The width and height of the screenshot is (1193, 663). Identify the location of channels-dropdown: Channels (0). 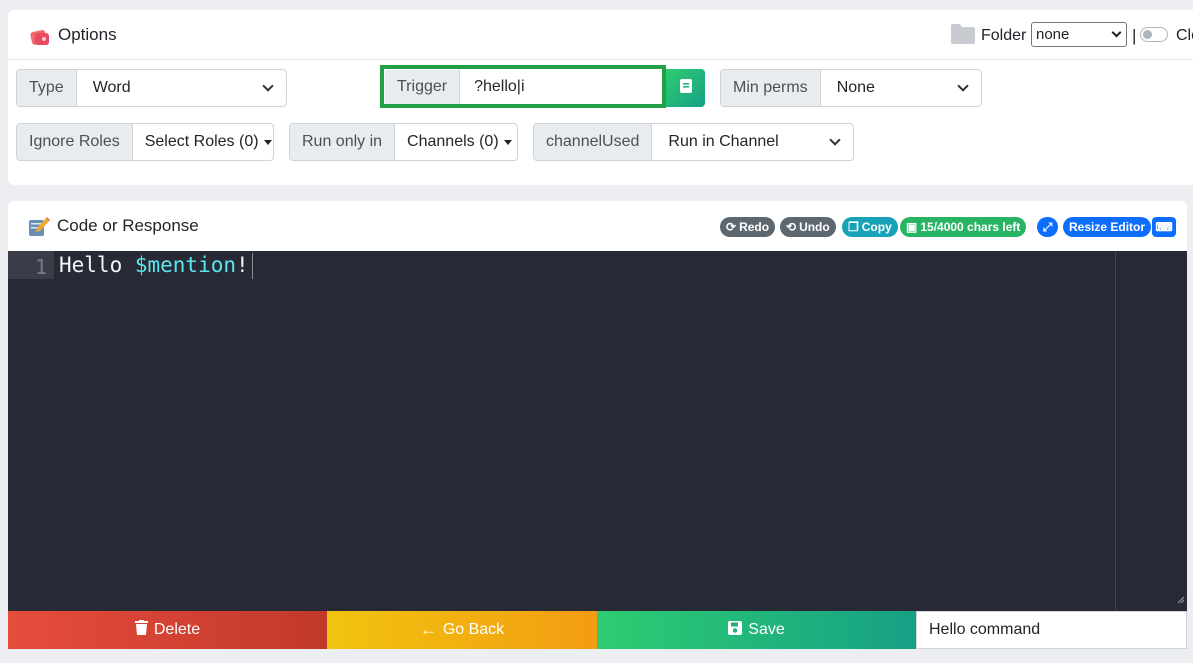
(456, 142).